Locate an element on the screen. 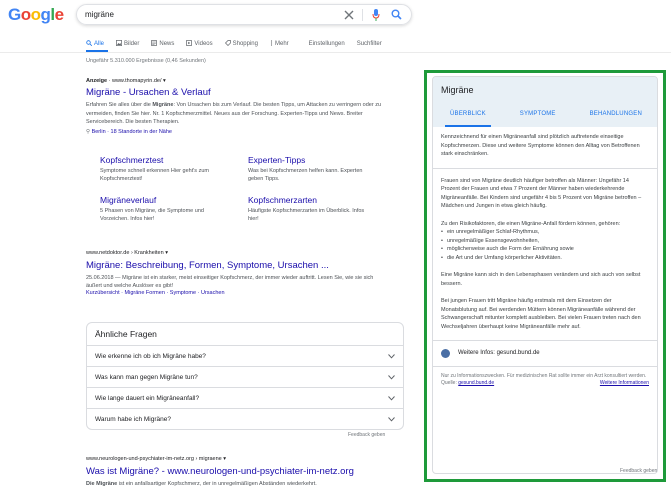 Image resolution: width=671 pixels, height=492 pixels. result-cite: www.netdoktor.de › Krankheiten ▾ is located at coordinates (236, 253).